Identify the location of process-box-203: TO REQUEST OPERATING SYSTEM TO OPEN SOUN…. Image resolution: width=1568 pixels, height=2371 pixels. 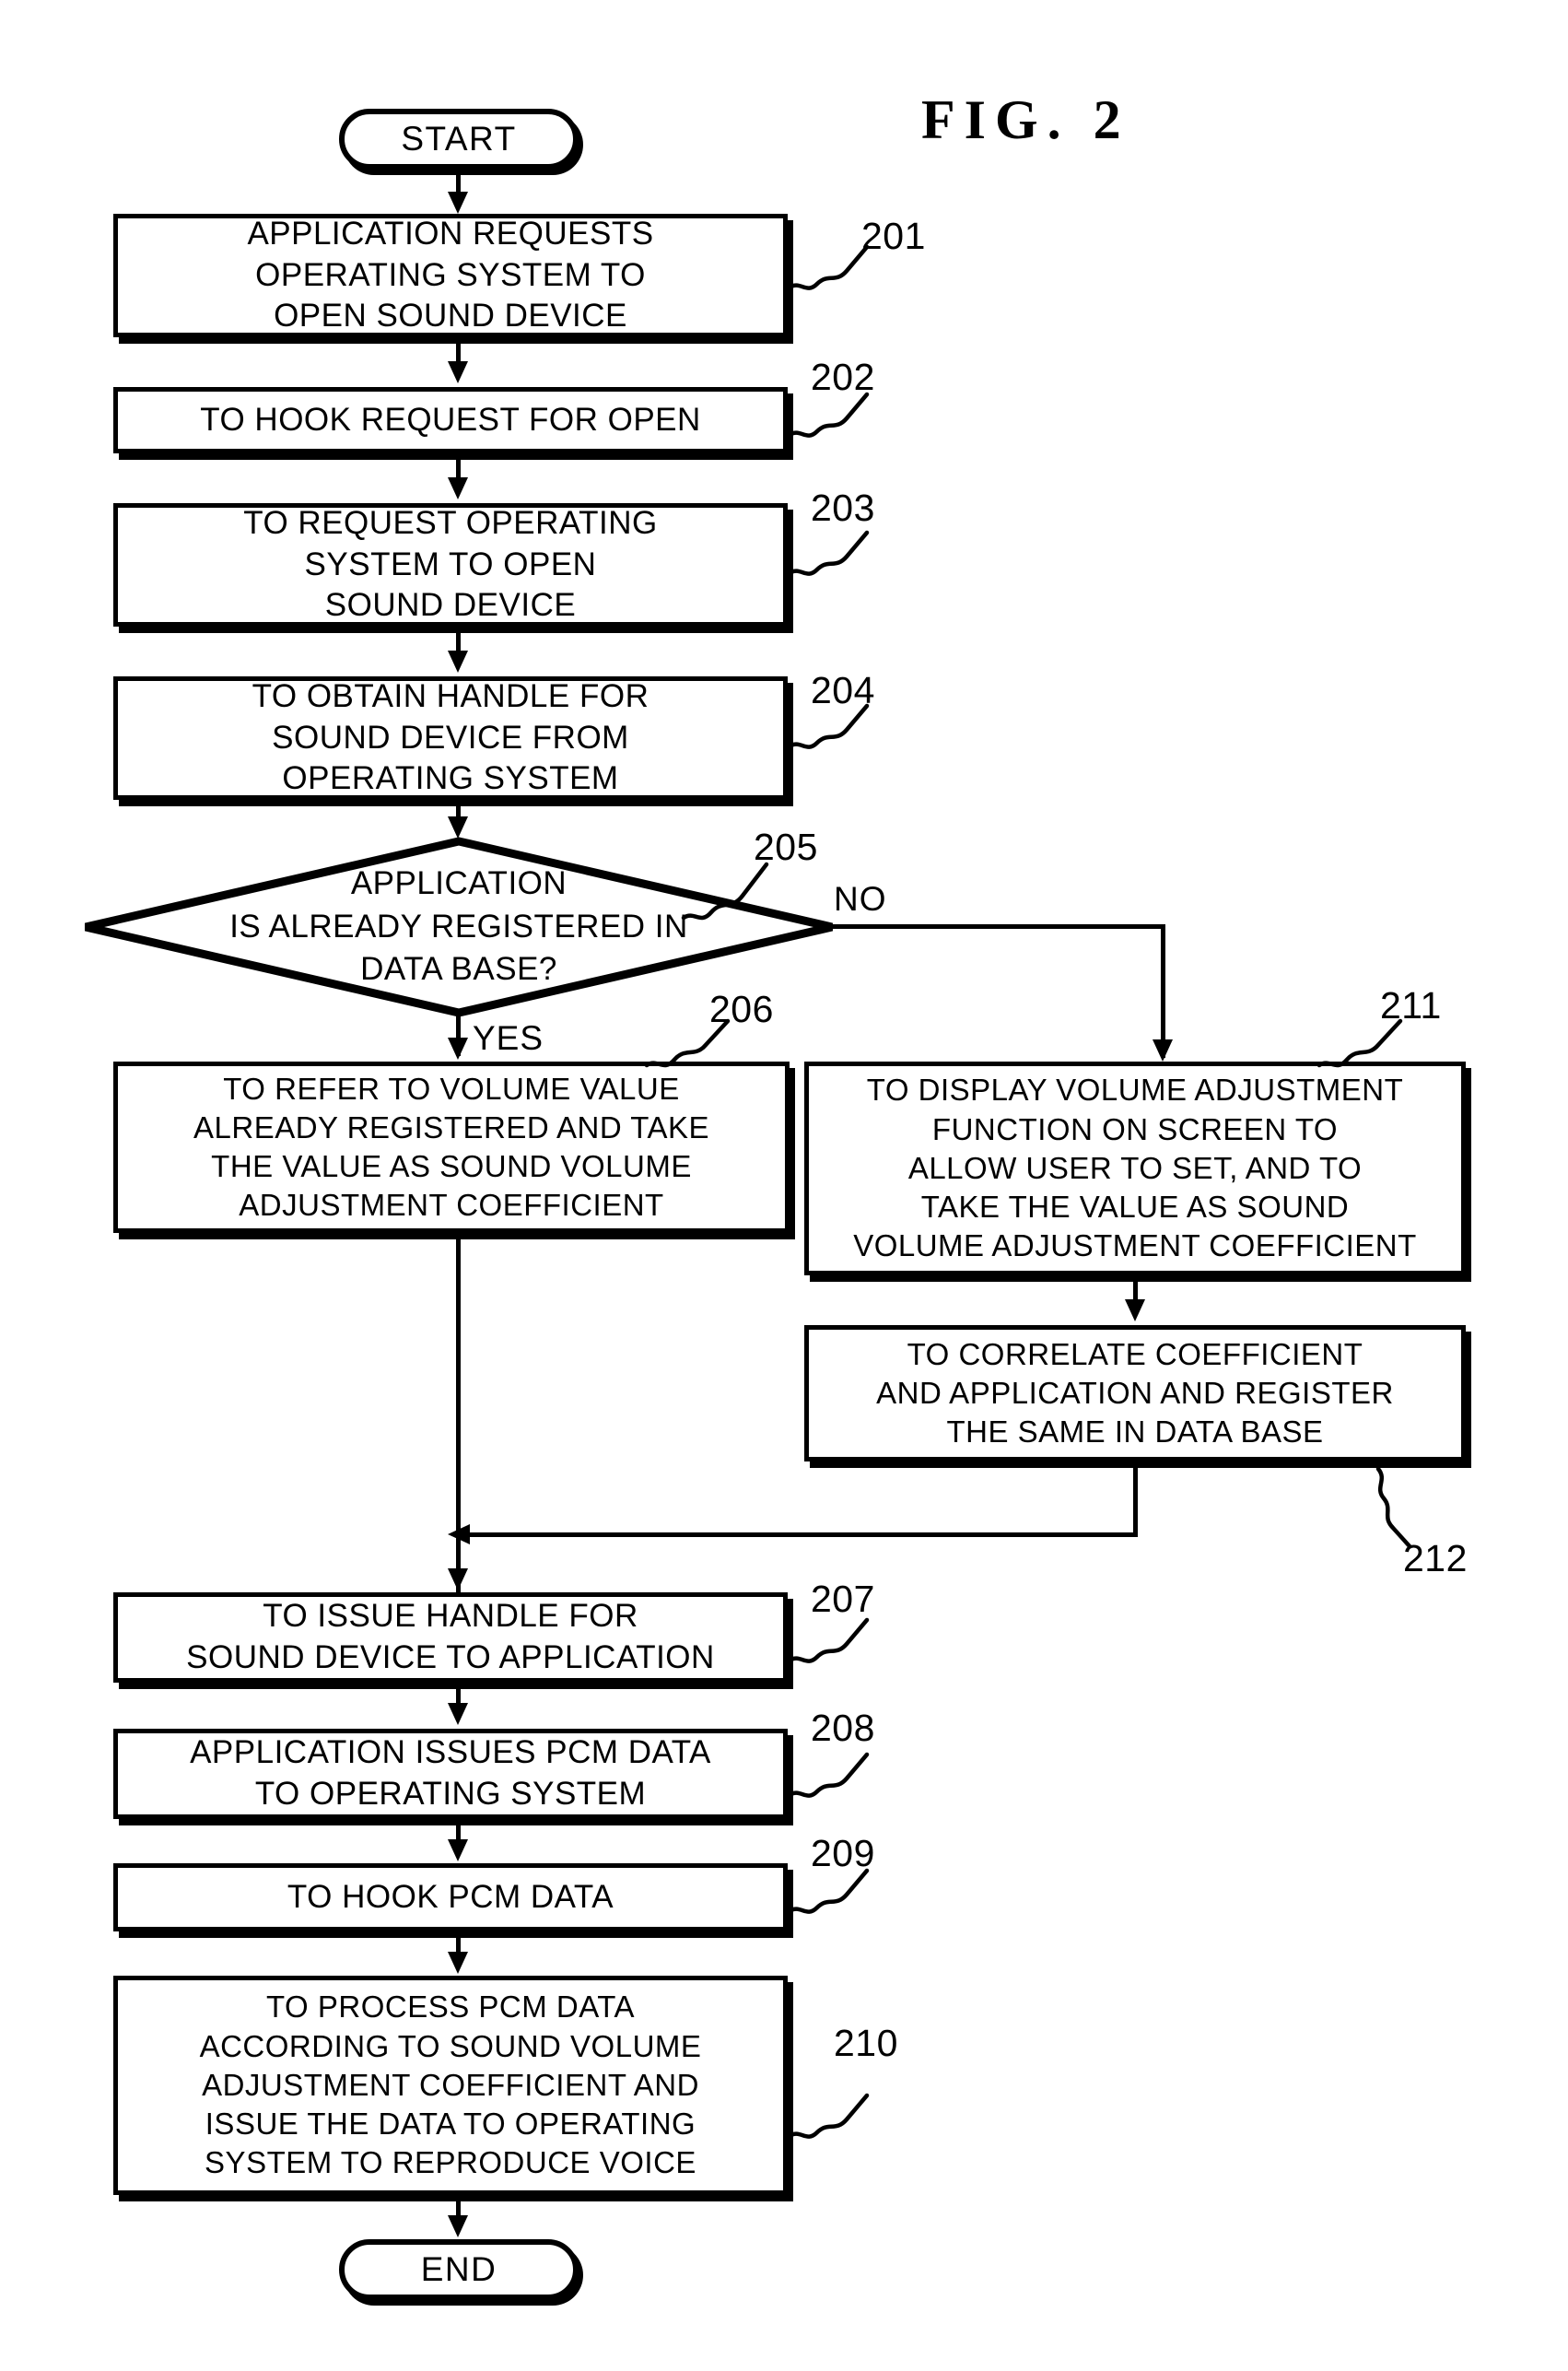
(450, 565).